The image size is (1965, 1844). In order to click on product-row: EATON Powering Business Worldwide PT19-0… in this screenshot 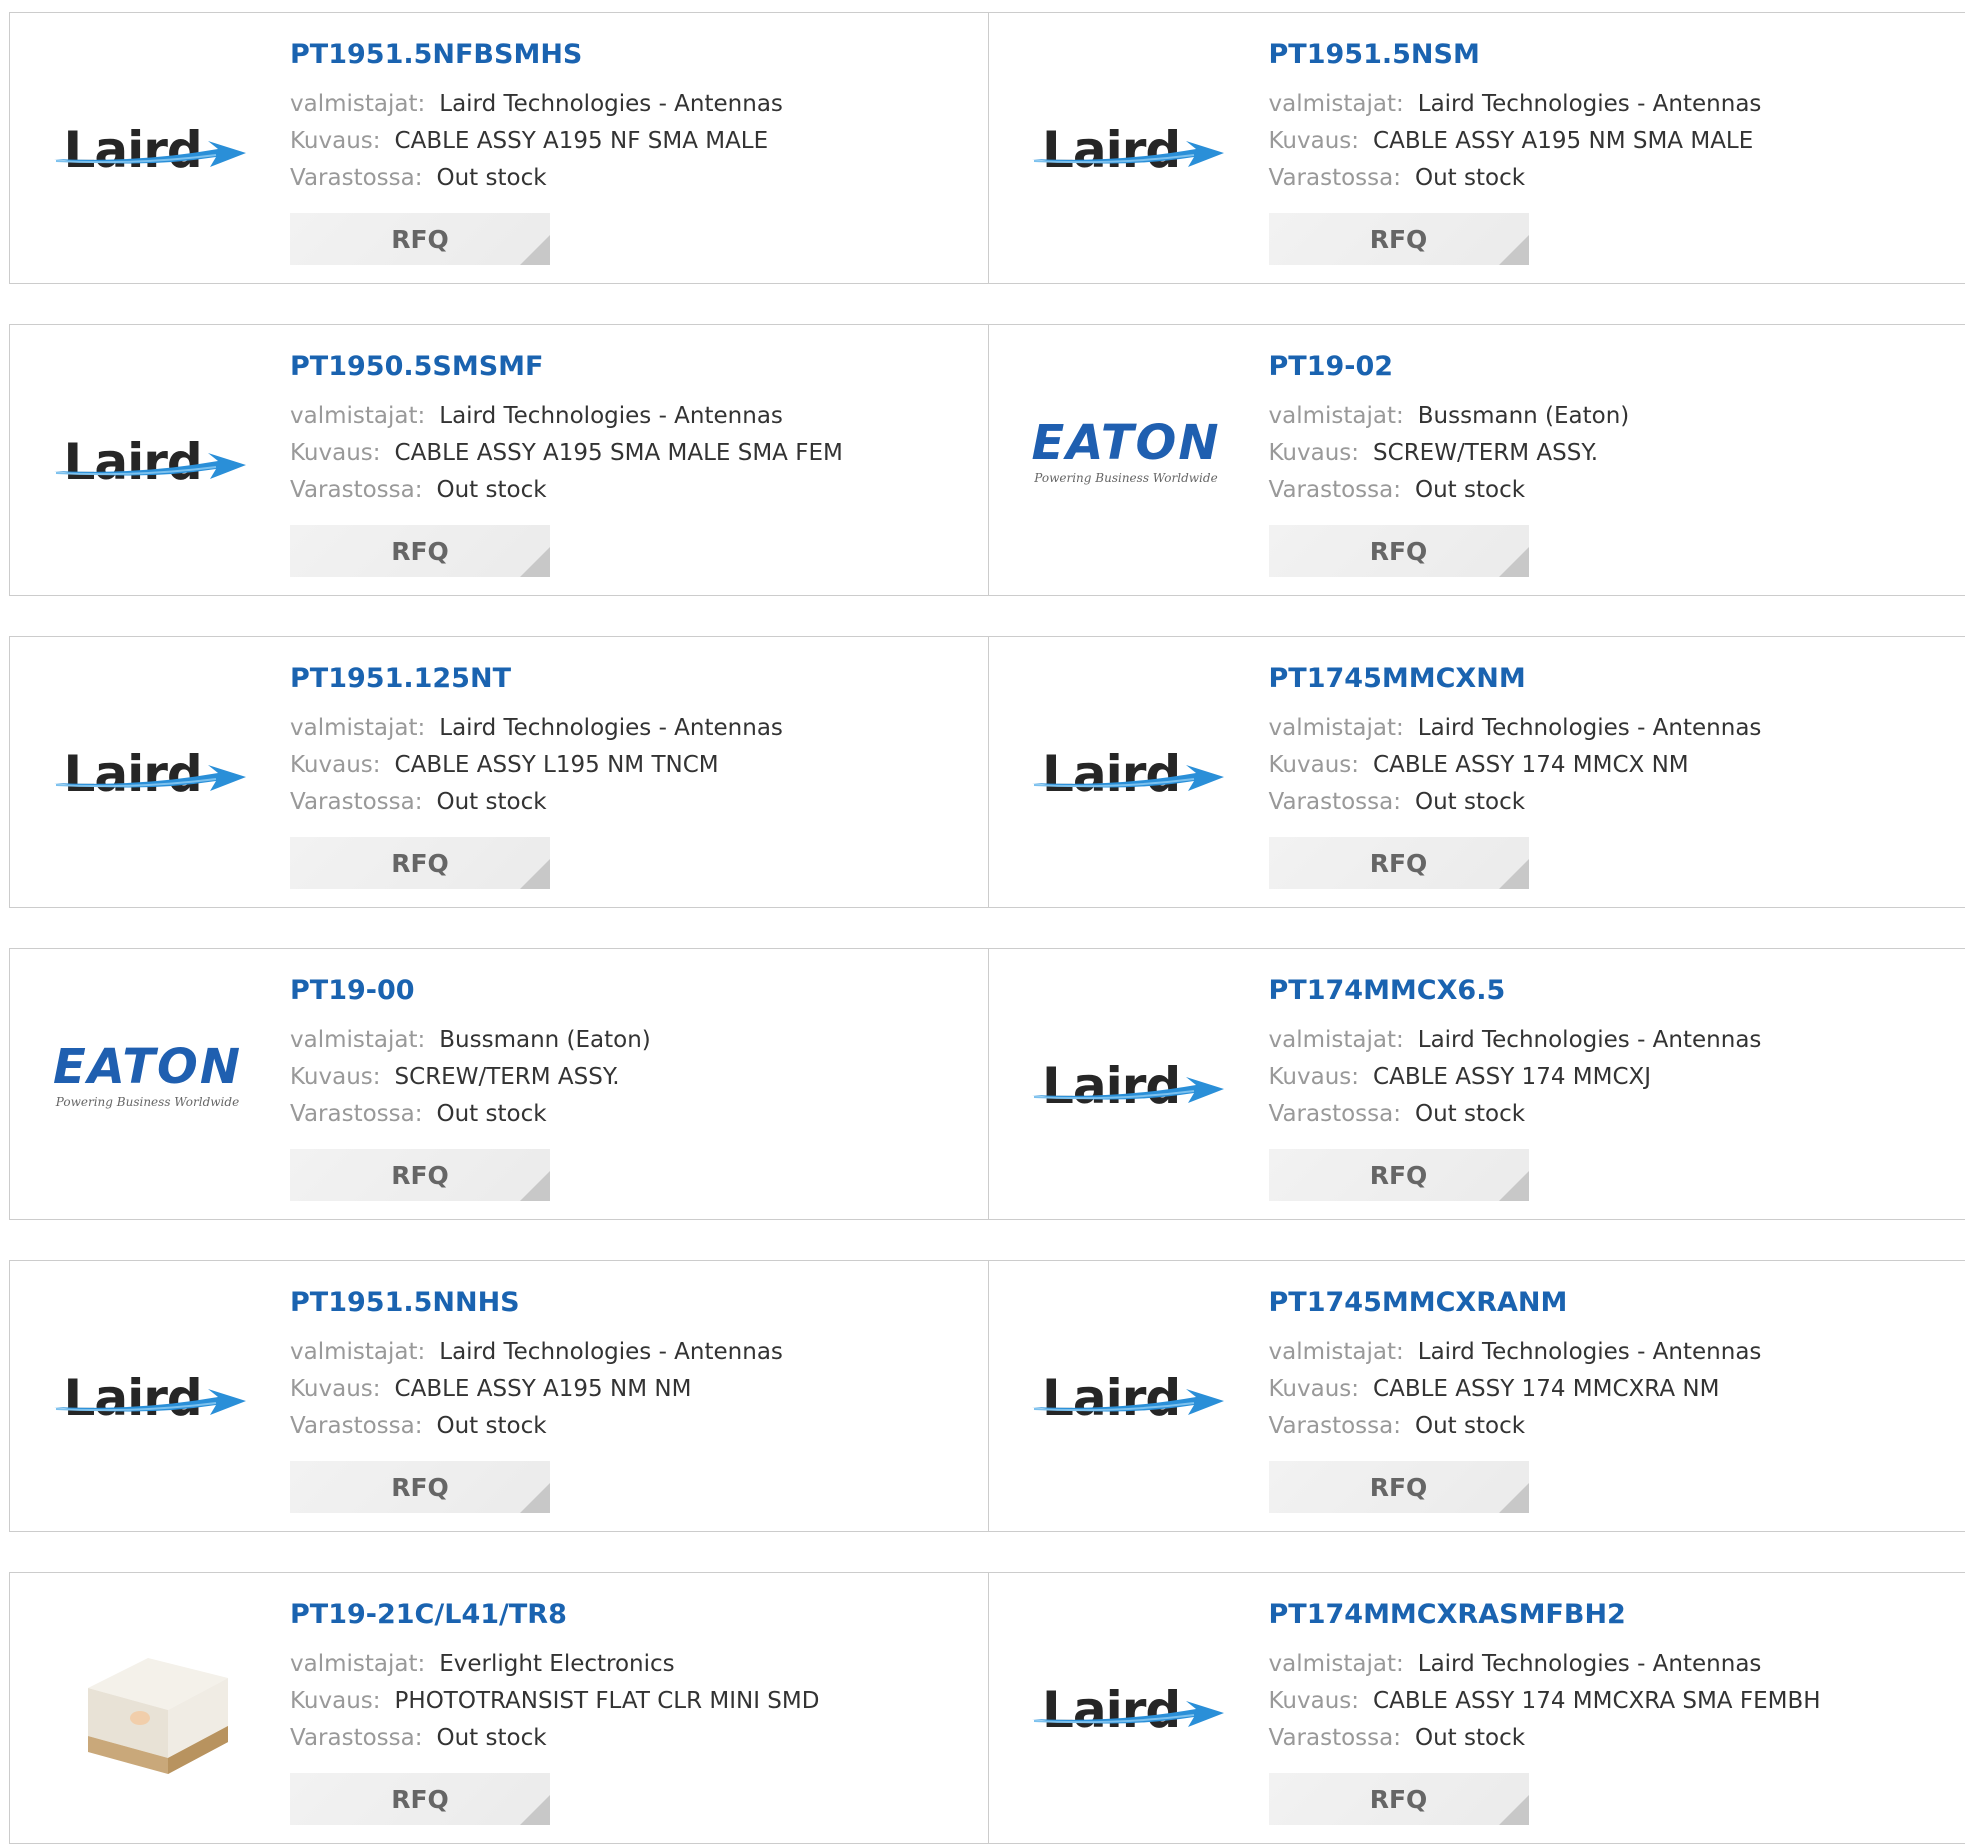, I will do `click(987, 1084)`.